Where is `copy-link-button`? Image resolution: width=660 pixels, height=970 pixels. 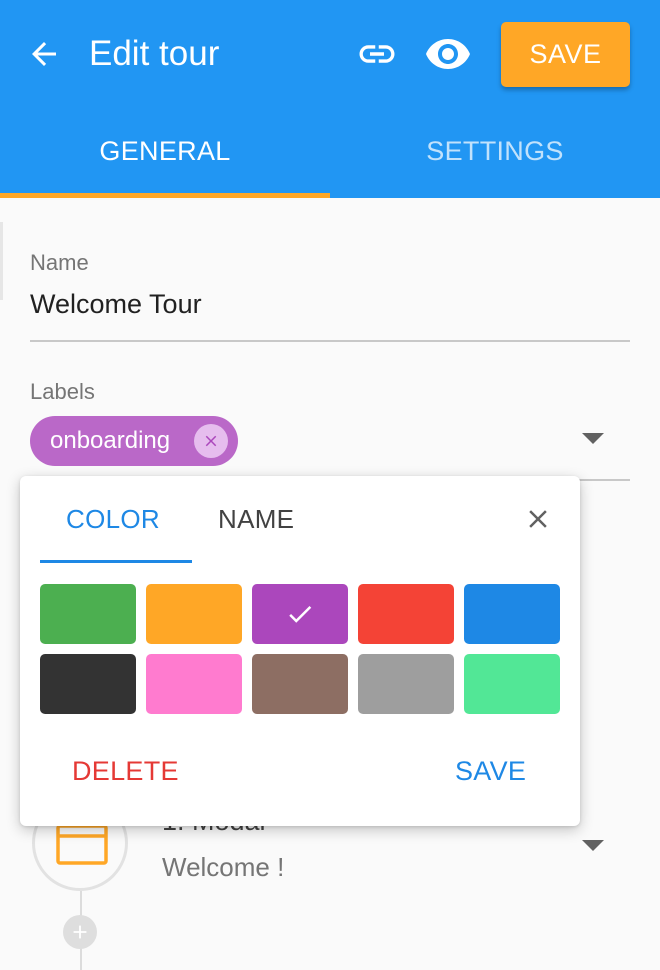 copy-link-button is located at coordinates (377, 54).